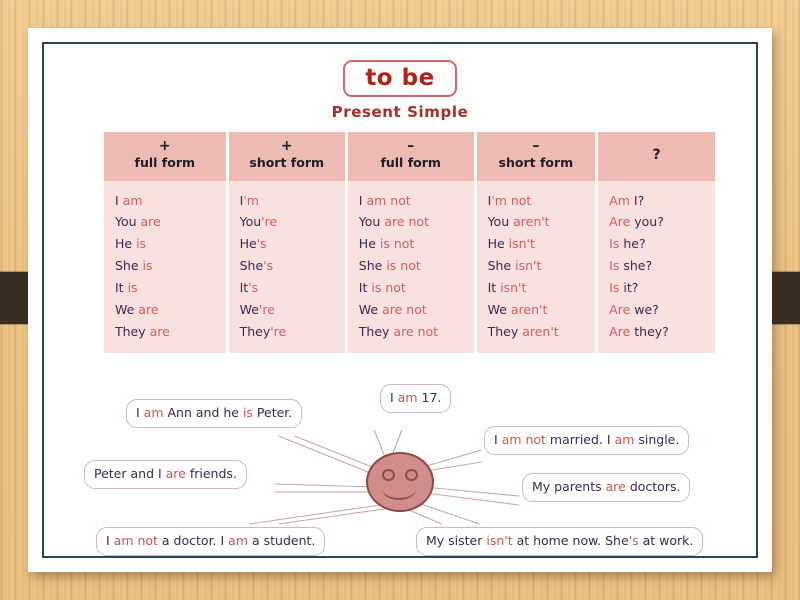 The height and width of the screenshot is (600, 800). What do you see at coordinates (637, 200) in the screenshot?
I see `pronoun: I?` at bounding box center [637, 200].